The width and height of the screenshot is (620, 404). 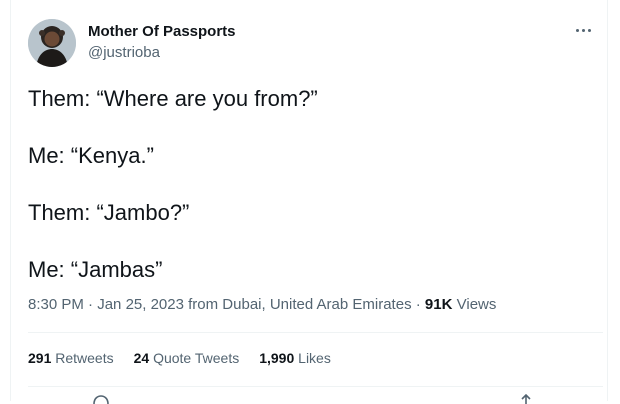 I want to click on reply-icon, so click(x=101, y=399).